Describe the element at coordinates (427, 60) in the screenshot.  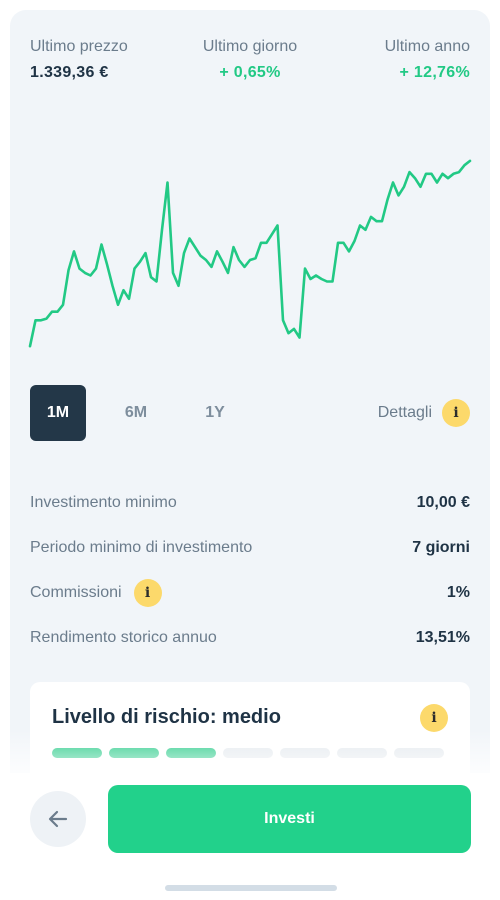
I see `stat-last-year: Ultimo anno + 12,76%` at that location.